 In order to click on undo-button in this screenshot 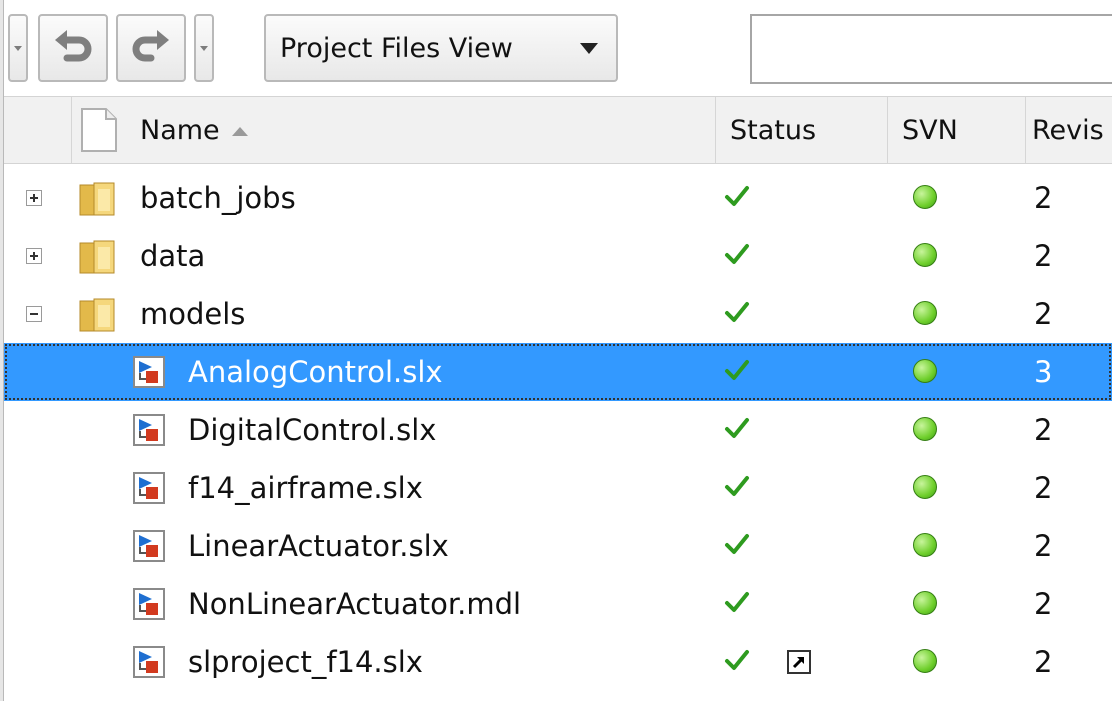, I will do `click(73, 48)`.